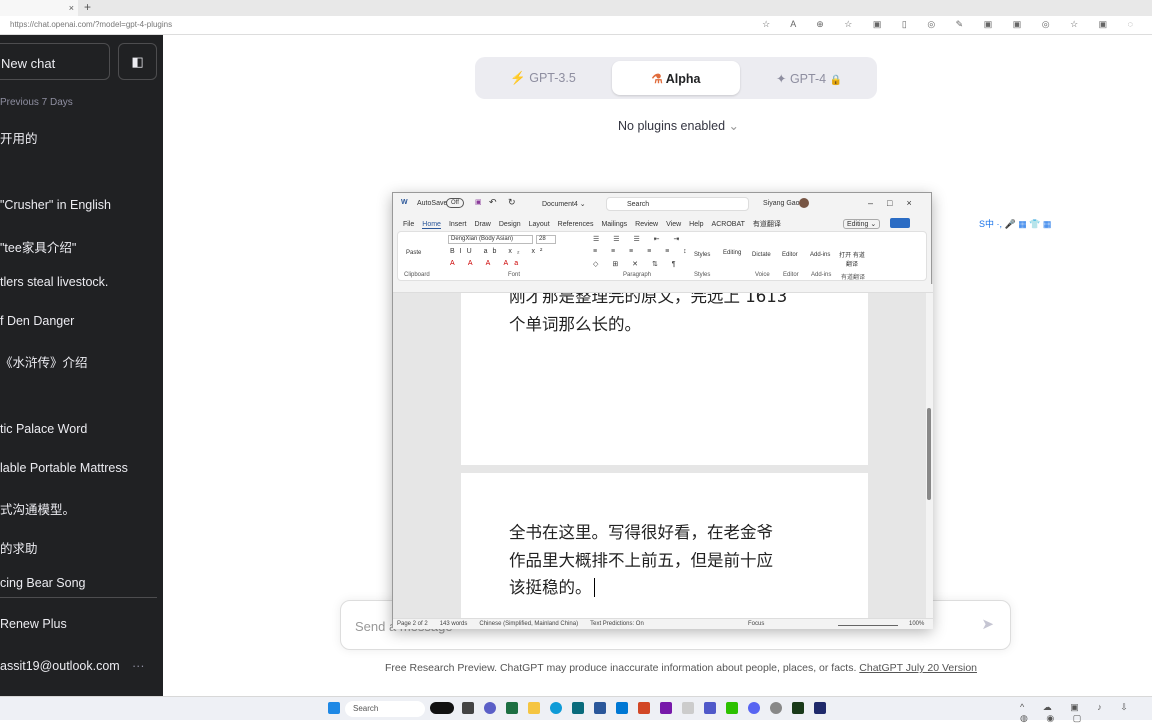 Image resolution: width=1152 pixels, height=724 pixels. I want to click on editing-mode-button: Editing ⌄, so click(862, 224).